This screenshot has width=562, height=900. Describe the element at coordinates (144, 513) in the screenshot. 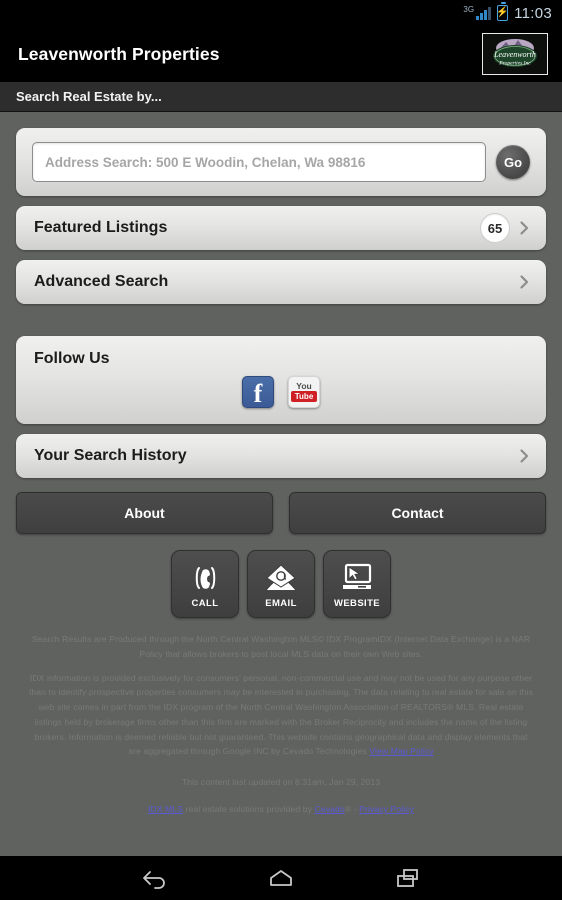

I see `about-button: About` at that location.